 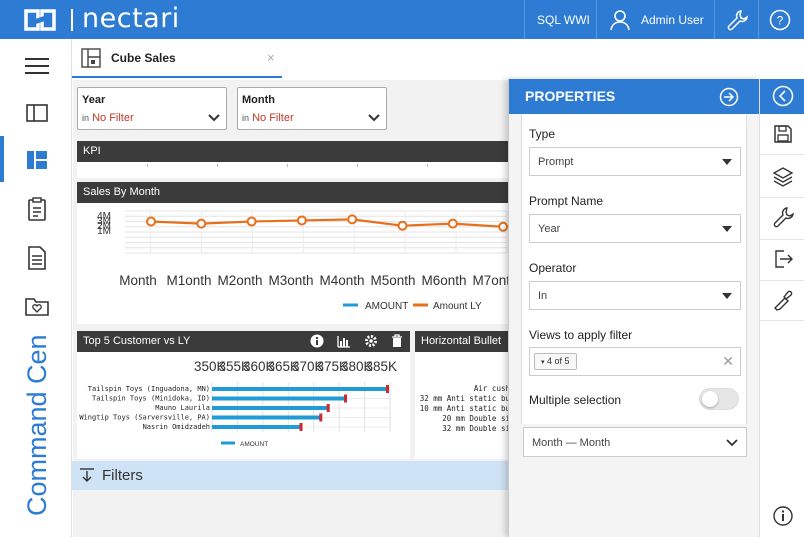 I want to click on bullet-label: 20 mm Double si, so click(x=476, y=418).